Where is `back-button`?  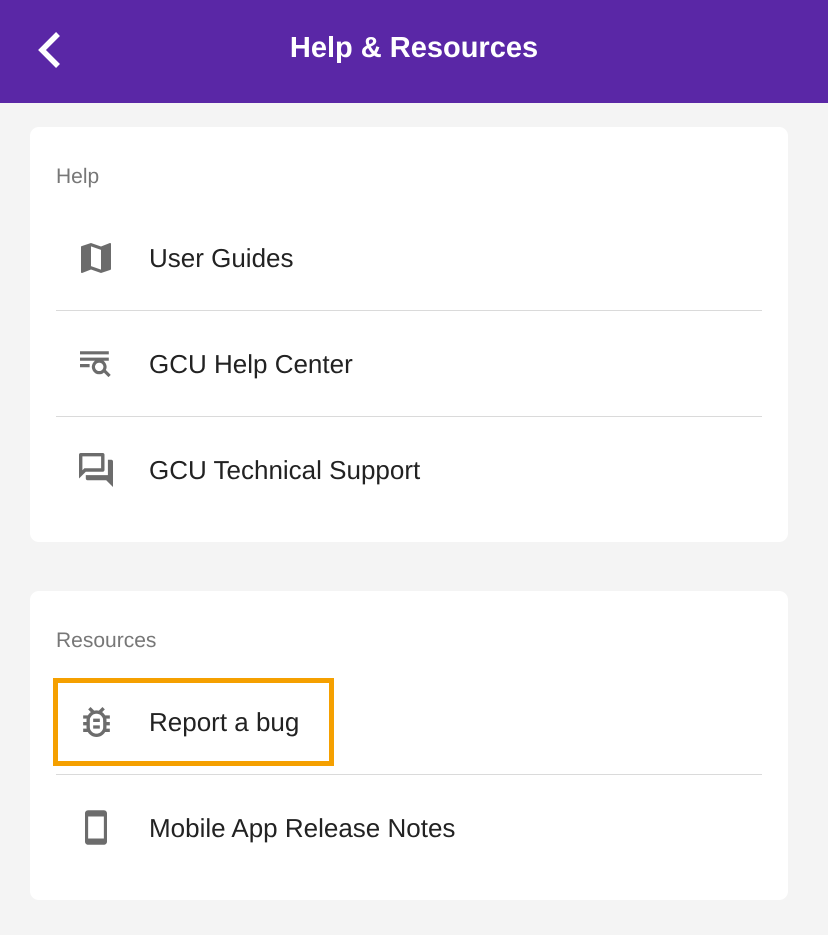 back-button is located at coordinates (49, 49).